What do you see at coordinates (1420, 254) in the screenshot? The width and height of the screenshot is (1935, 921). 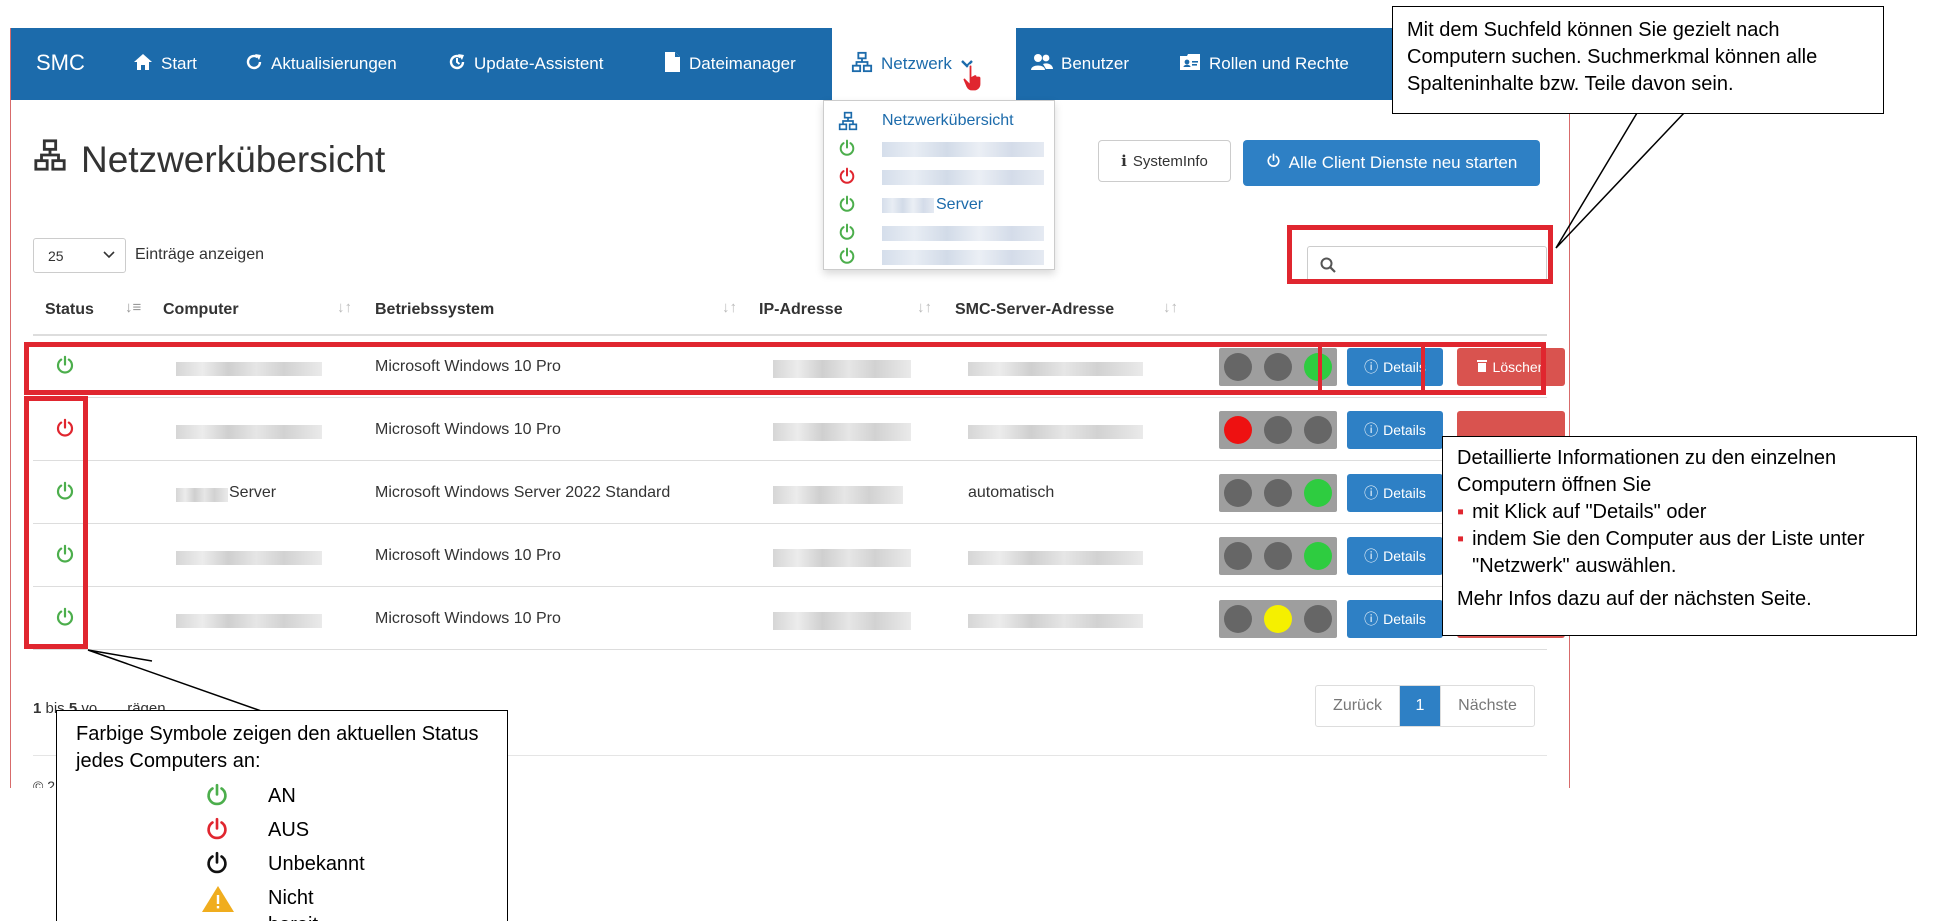 I see `search-highlight-box` at bounding box center [1420, 254].